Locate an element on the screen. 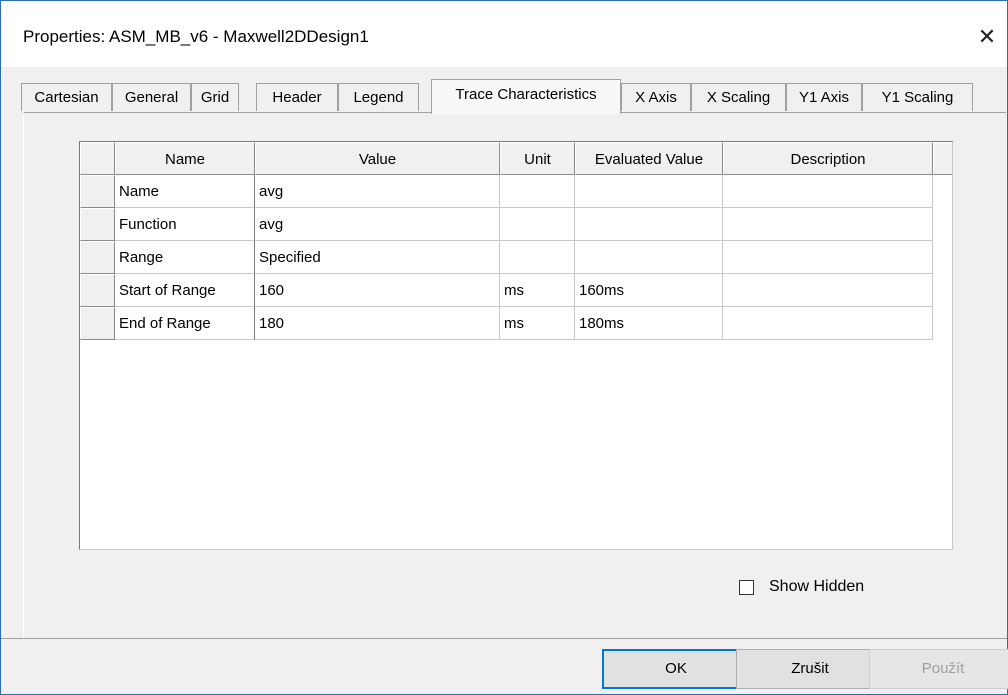  table-row: End of Range 180 ms 180ms is located at coordinates (516, 323).